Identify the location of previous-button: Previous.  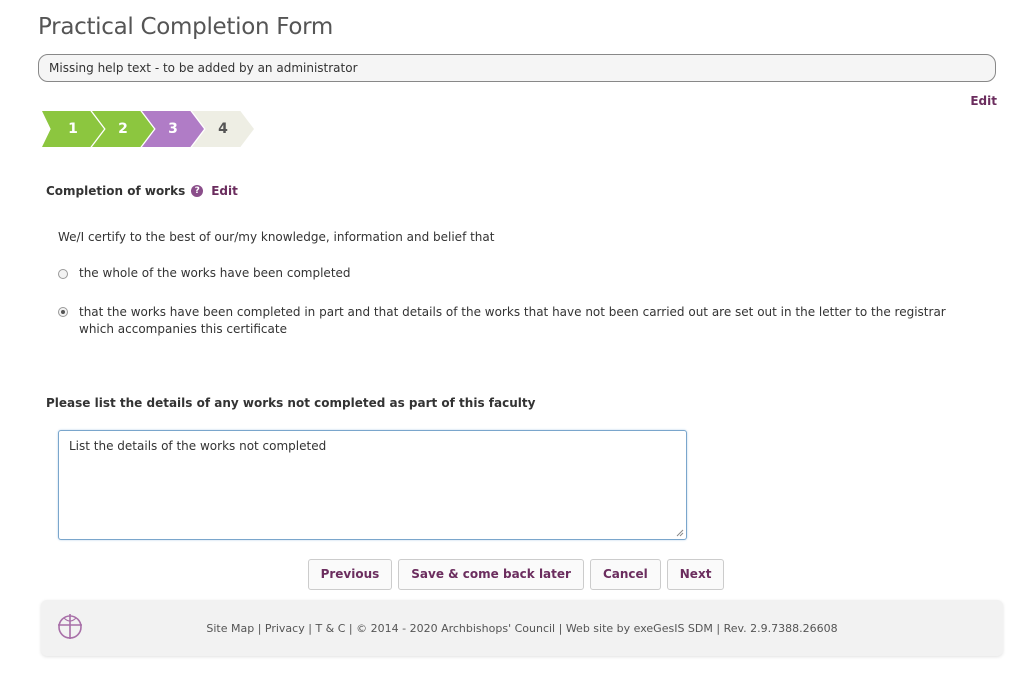
(350, 574).